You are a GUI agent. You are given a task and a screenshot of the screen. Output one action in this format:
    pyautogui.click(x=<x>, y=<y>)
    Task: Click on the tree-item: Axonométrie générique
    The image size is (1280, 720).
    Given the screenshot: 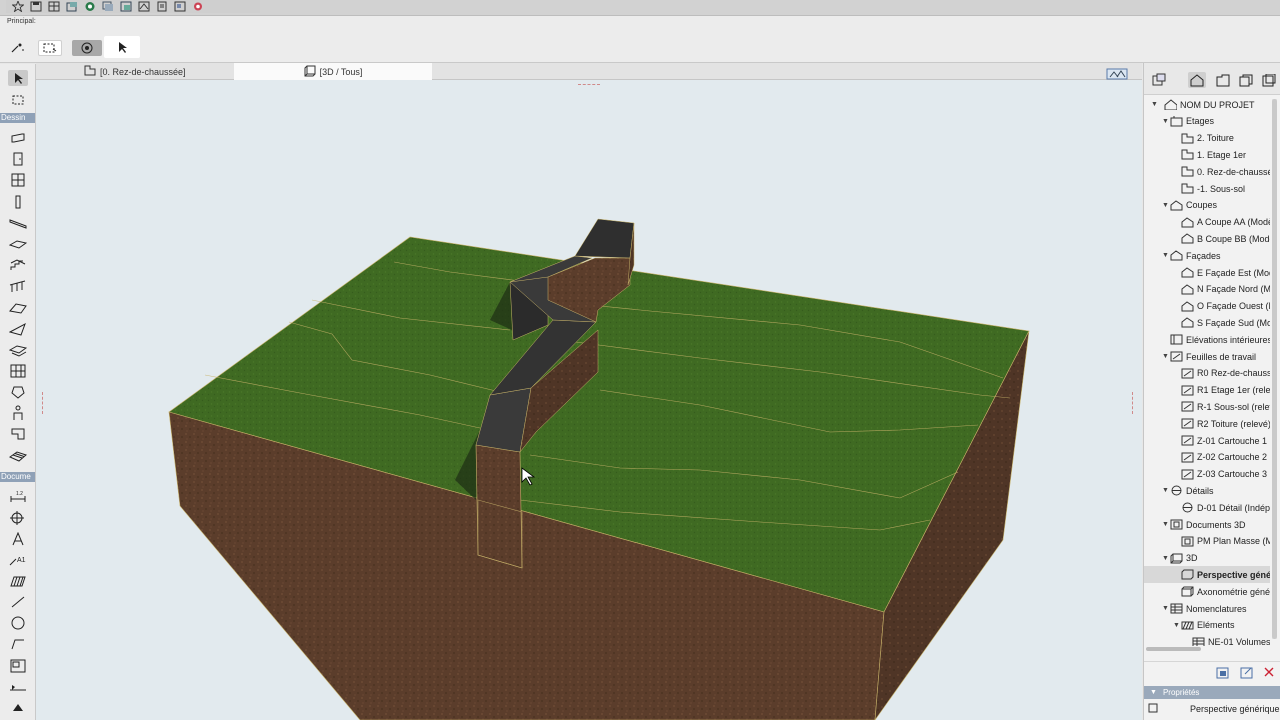 What is the action you would take?
    pyautogui.click(x=1207, y=591)
    